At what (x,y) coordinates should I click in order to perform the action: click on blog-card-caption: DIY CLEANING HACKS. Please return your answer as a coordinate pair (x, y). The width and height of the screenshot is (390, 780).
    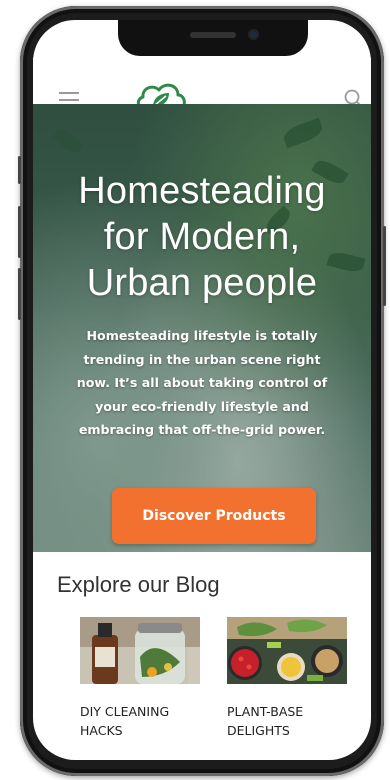
    Looking at the image, I should click on (140, 721).